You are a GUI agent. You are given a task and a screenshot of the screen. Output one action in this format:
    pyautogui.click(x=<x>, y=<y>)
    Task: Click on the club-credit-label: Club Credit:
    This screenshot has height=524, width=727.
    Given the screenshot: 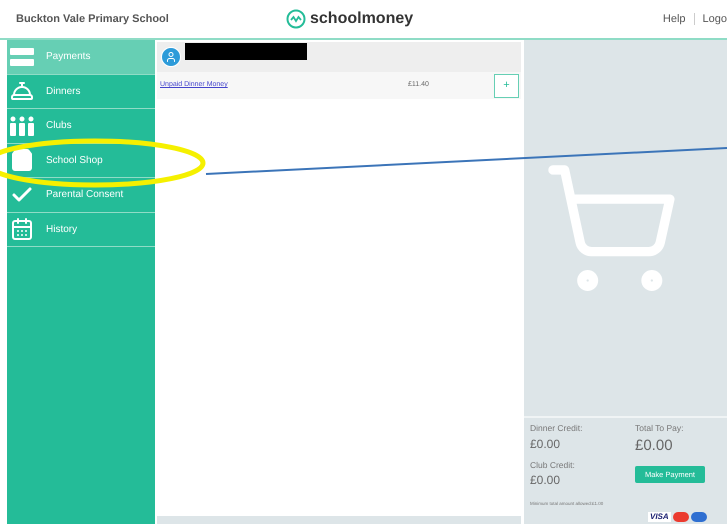 What is the action you would take?
    pyautogui.click(x=553, y=465)
    